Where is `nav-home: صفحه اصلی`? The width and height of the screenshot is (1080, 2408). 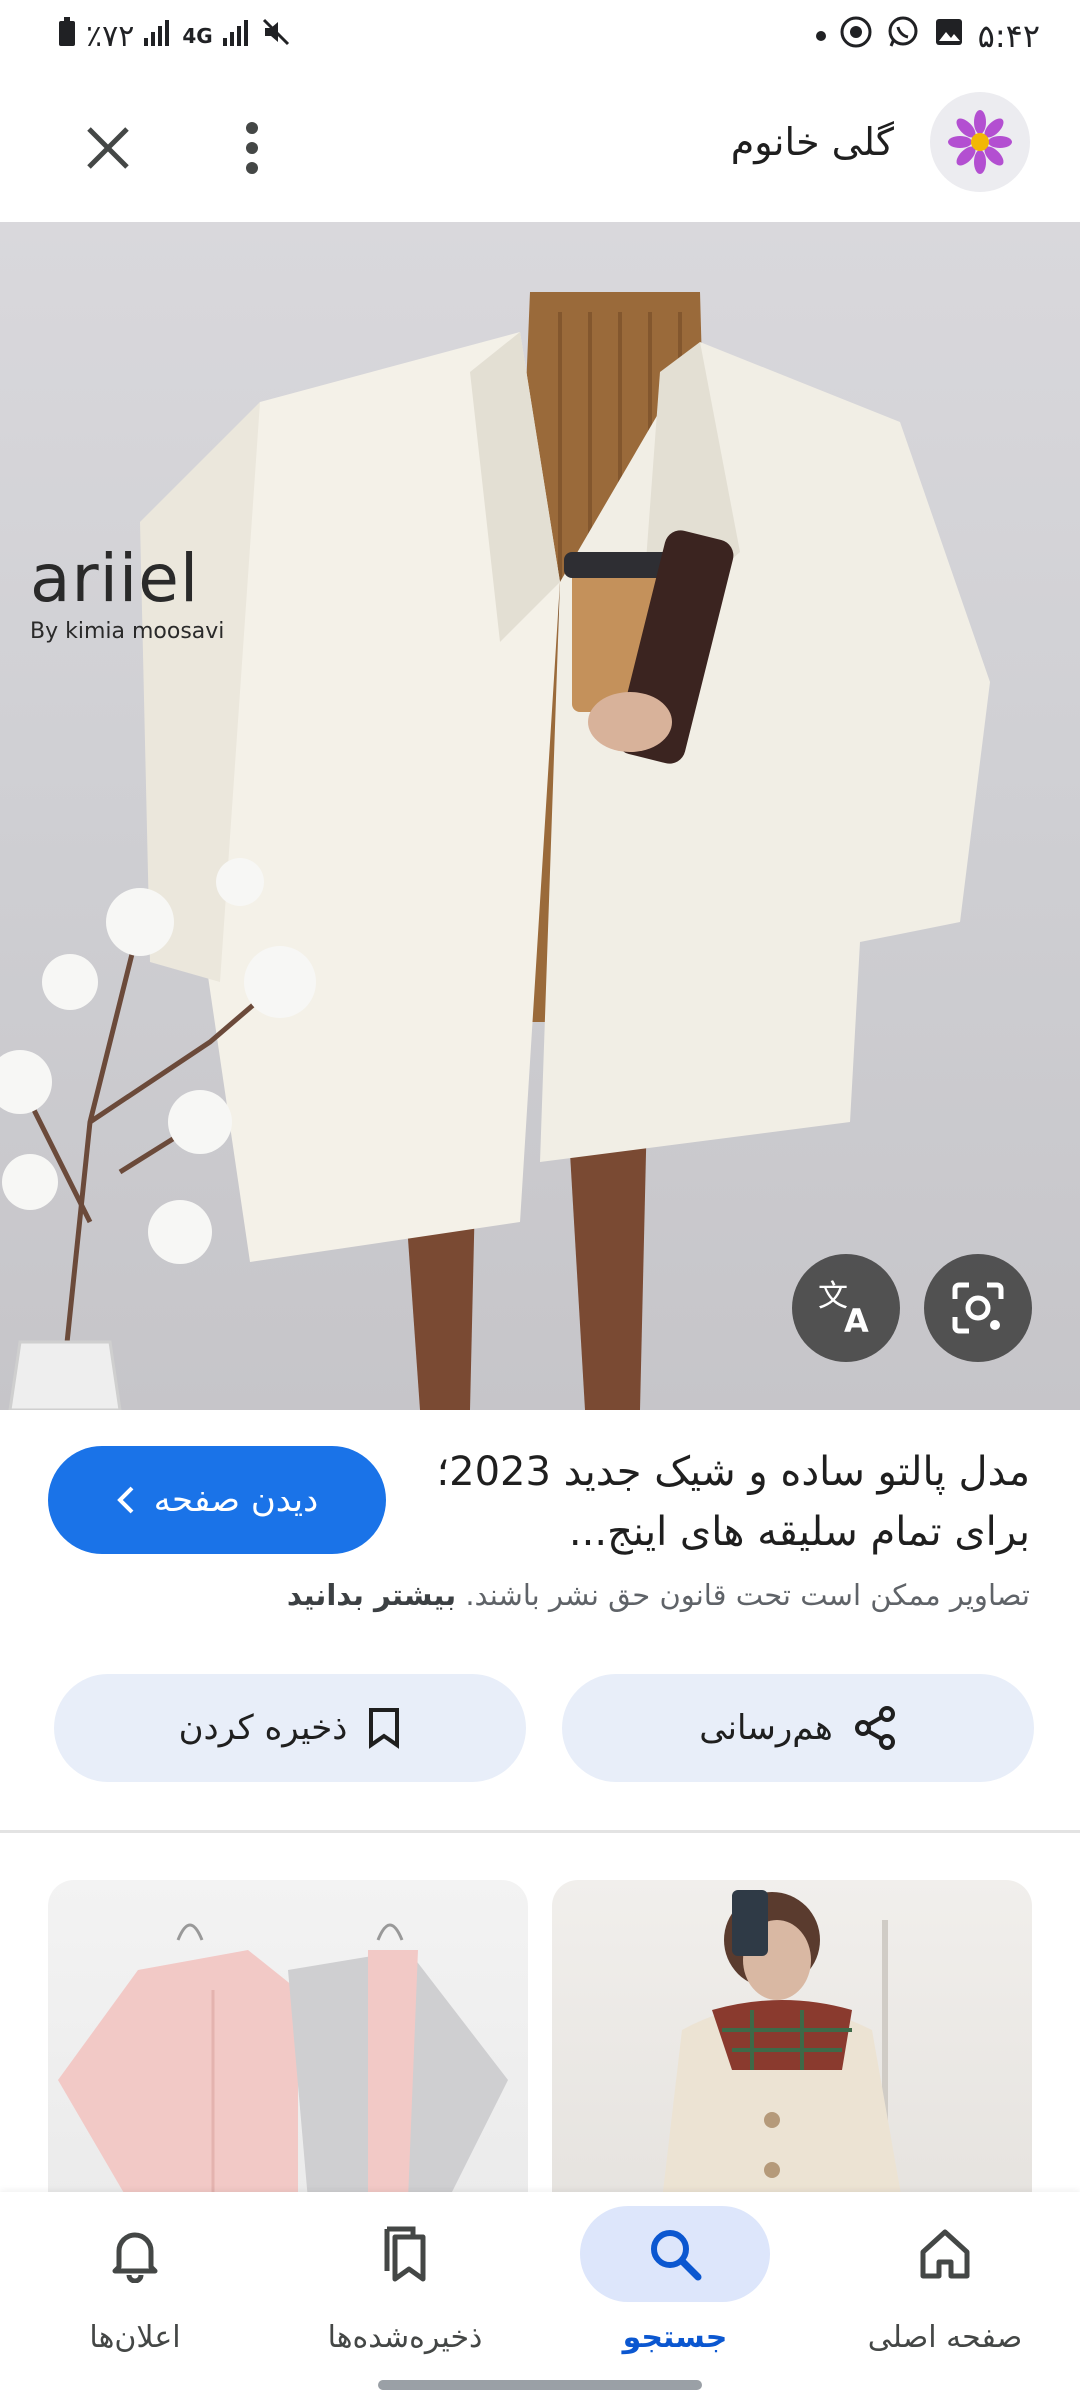 nav-home: صفحه اصلی is located at coordinates (945, 2290).